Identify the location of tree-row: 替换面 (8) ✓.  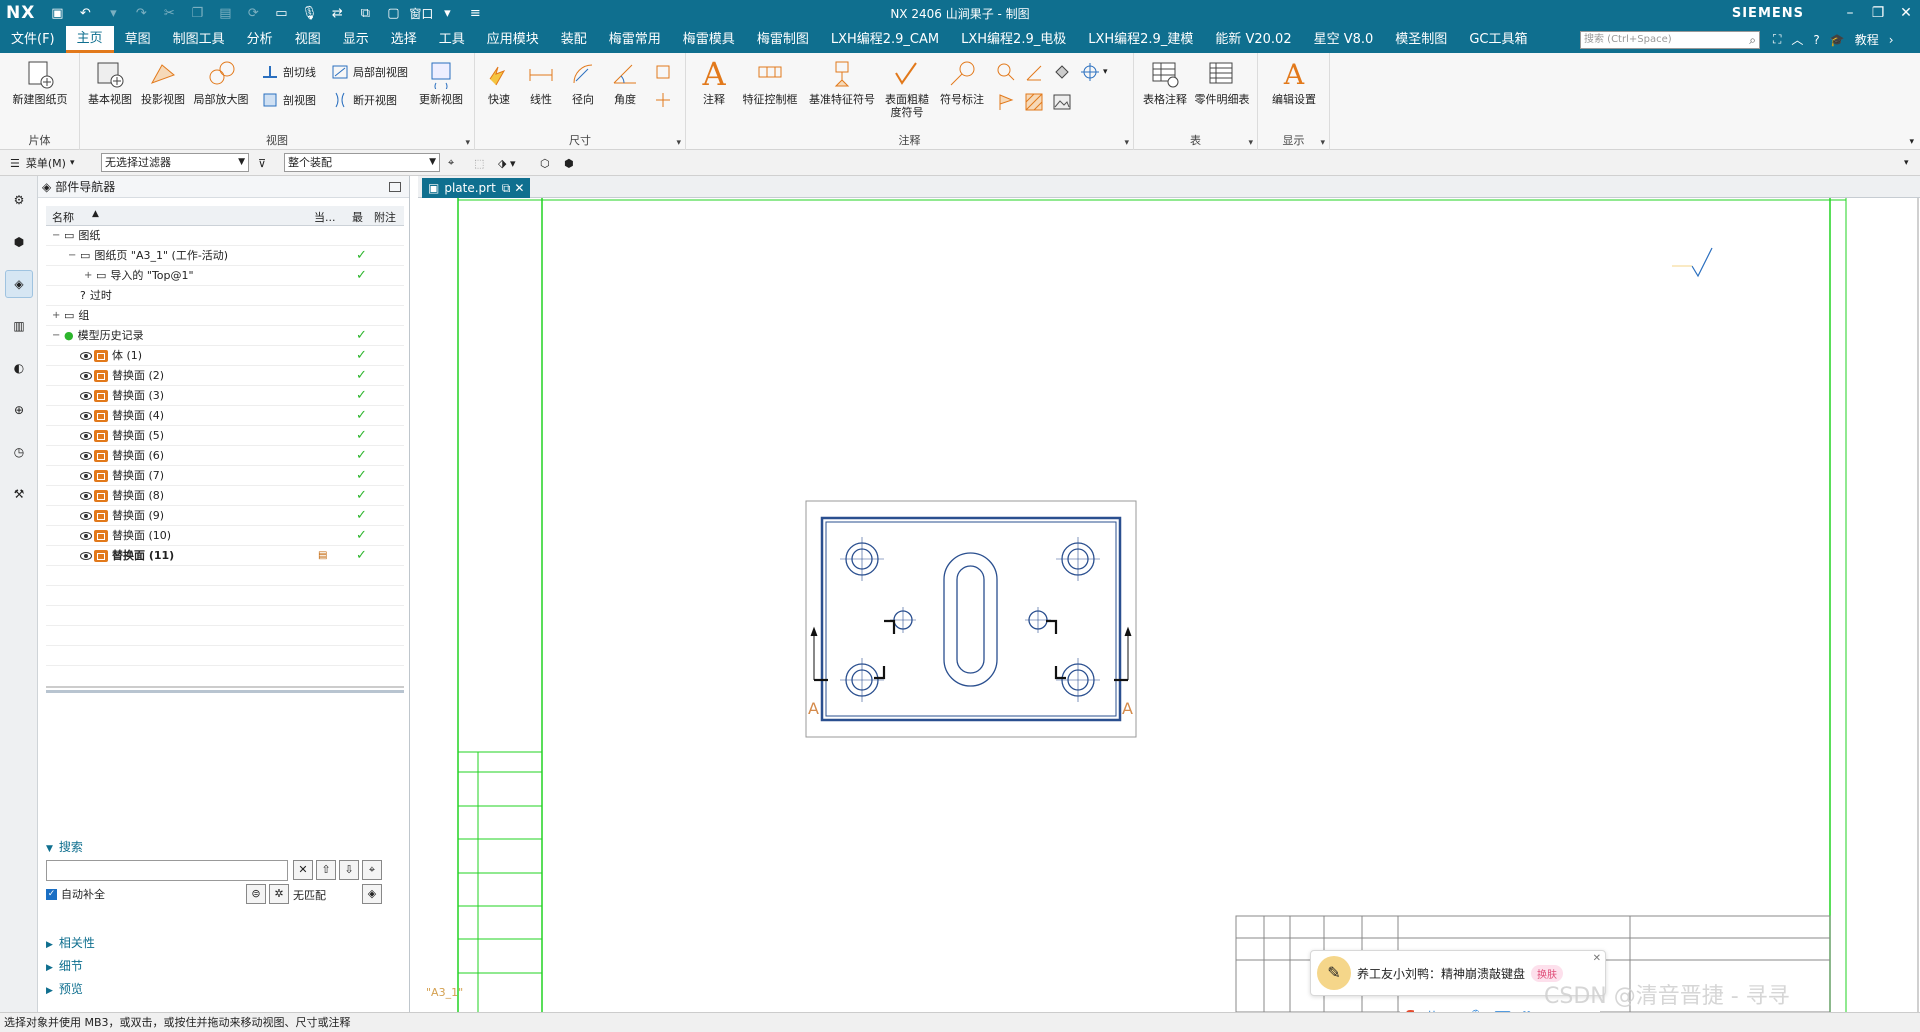
(225, 496).